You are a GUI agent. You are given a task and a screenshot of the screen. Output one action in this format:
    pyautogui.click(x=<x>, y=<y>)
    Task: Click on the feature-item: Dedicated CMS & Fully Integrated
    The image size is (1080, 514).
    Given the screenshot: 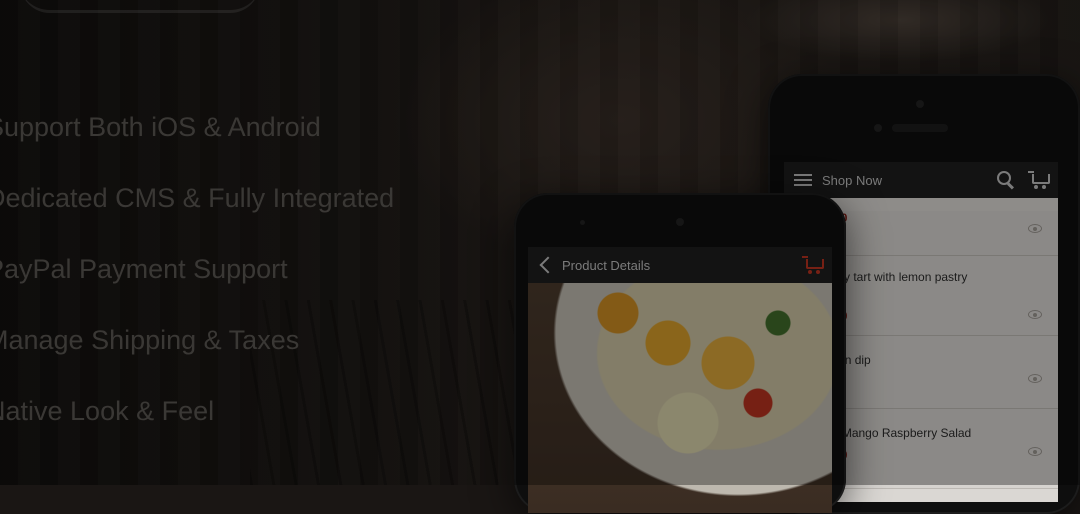 What is the action you would take?
    pyautogui.click(x=197, y=198)
    